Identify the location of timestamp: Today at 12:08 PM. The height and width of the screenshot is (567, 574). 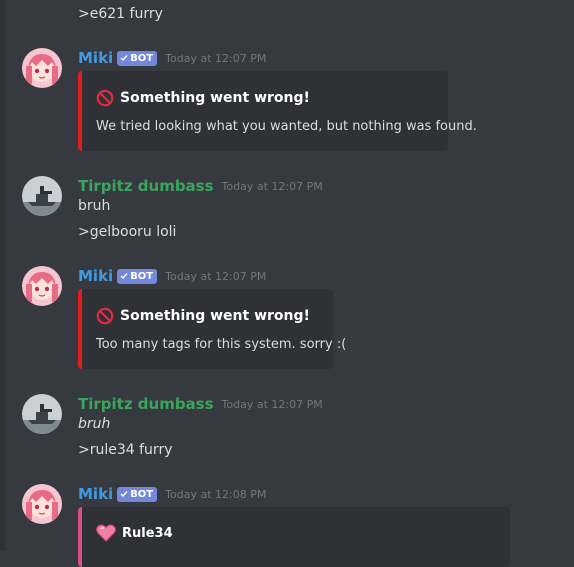
(215, 494).